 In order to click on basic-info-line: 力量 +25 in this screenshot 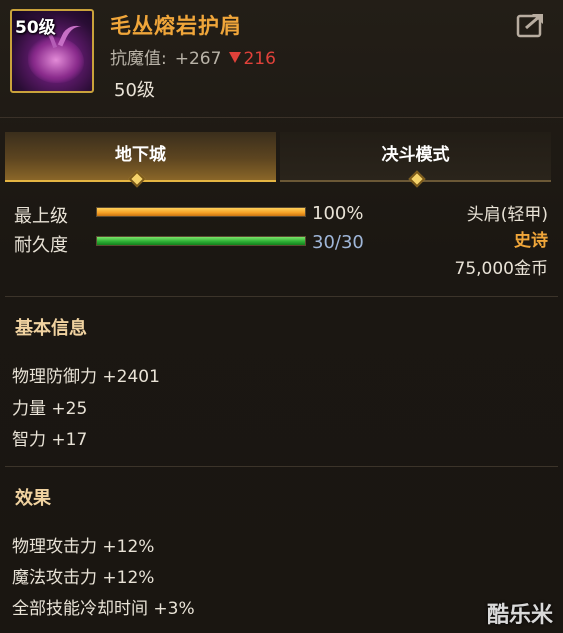, I will do `click(50, 409)`.